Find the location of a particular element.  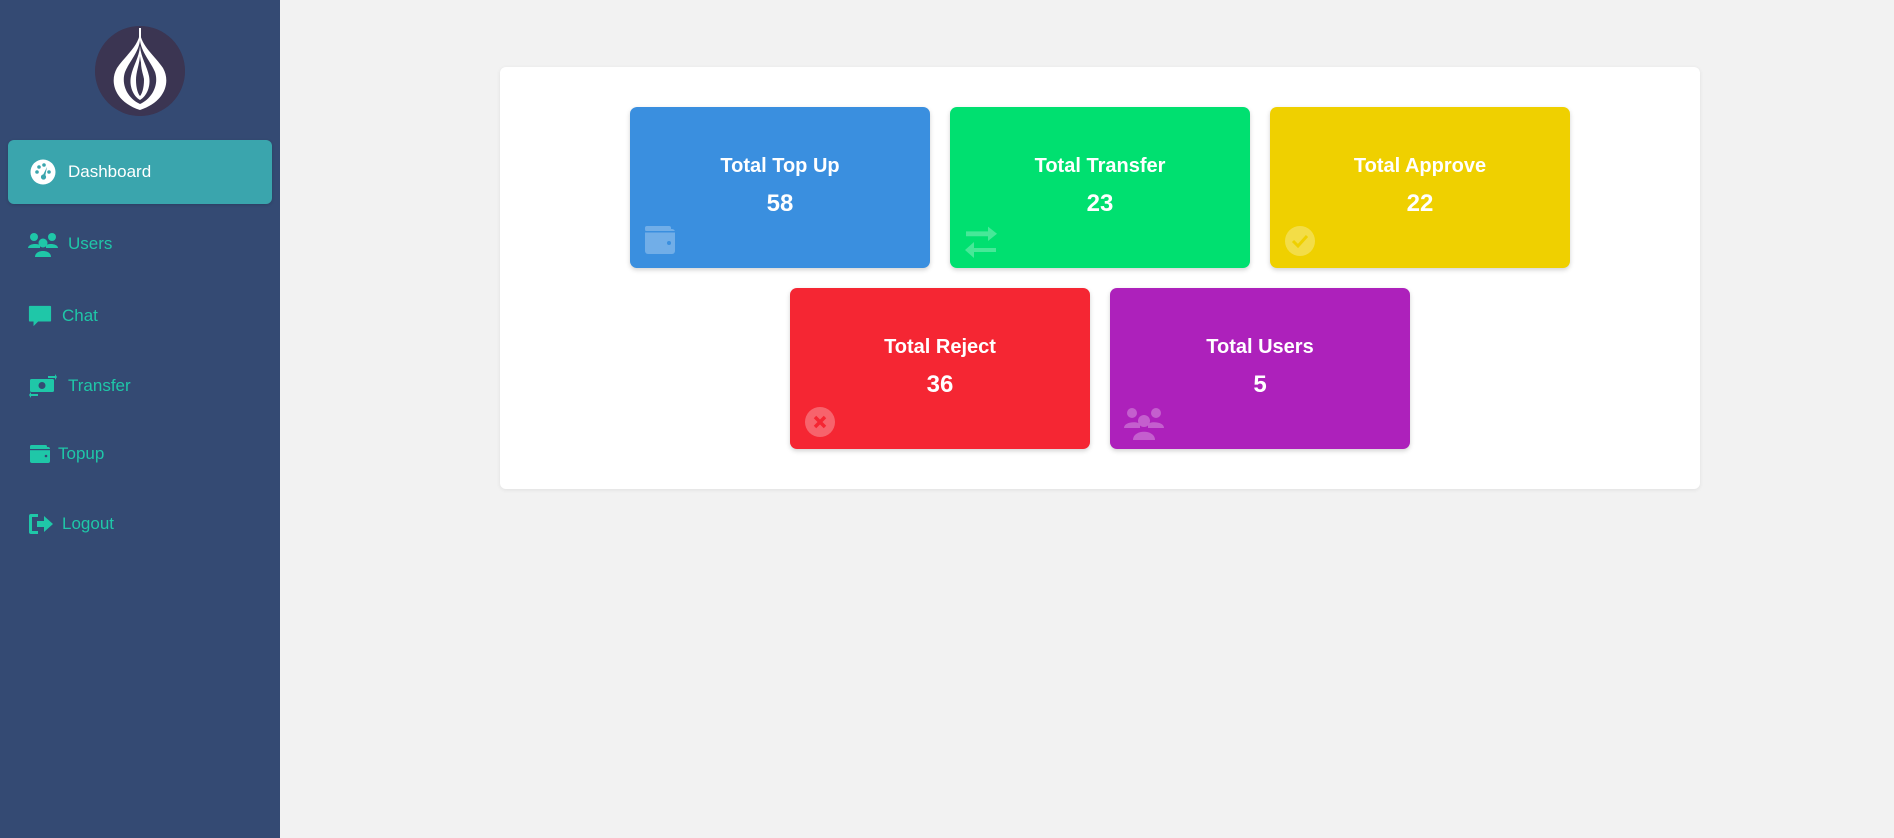

sidebar-item-dashboard: Dashboard is located at coordinates (140, 172).